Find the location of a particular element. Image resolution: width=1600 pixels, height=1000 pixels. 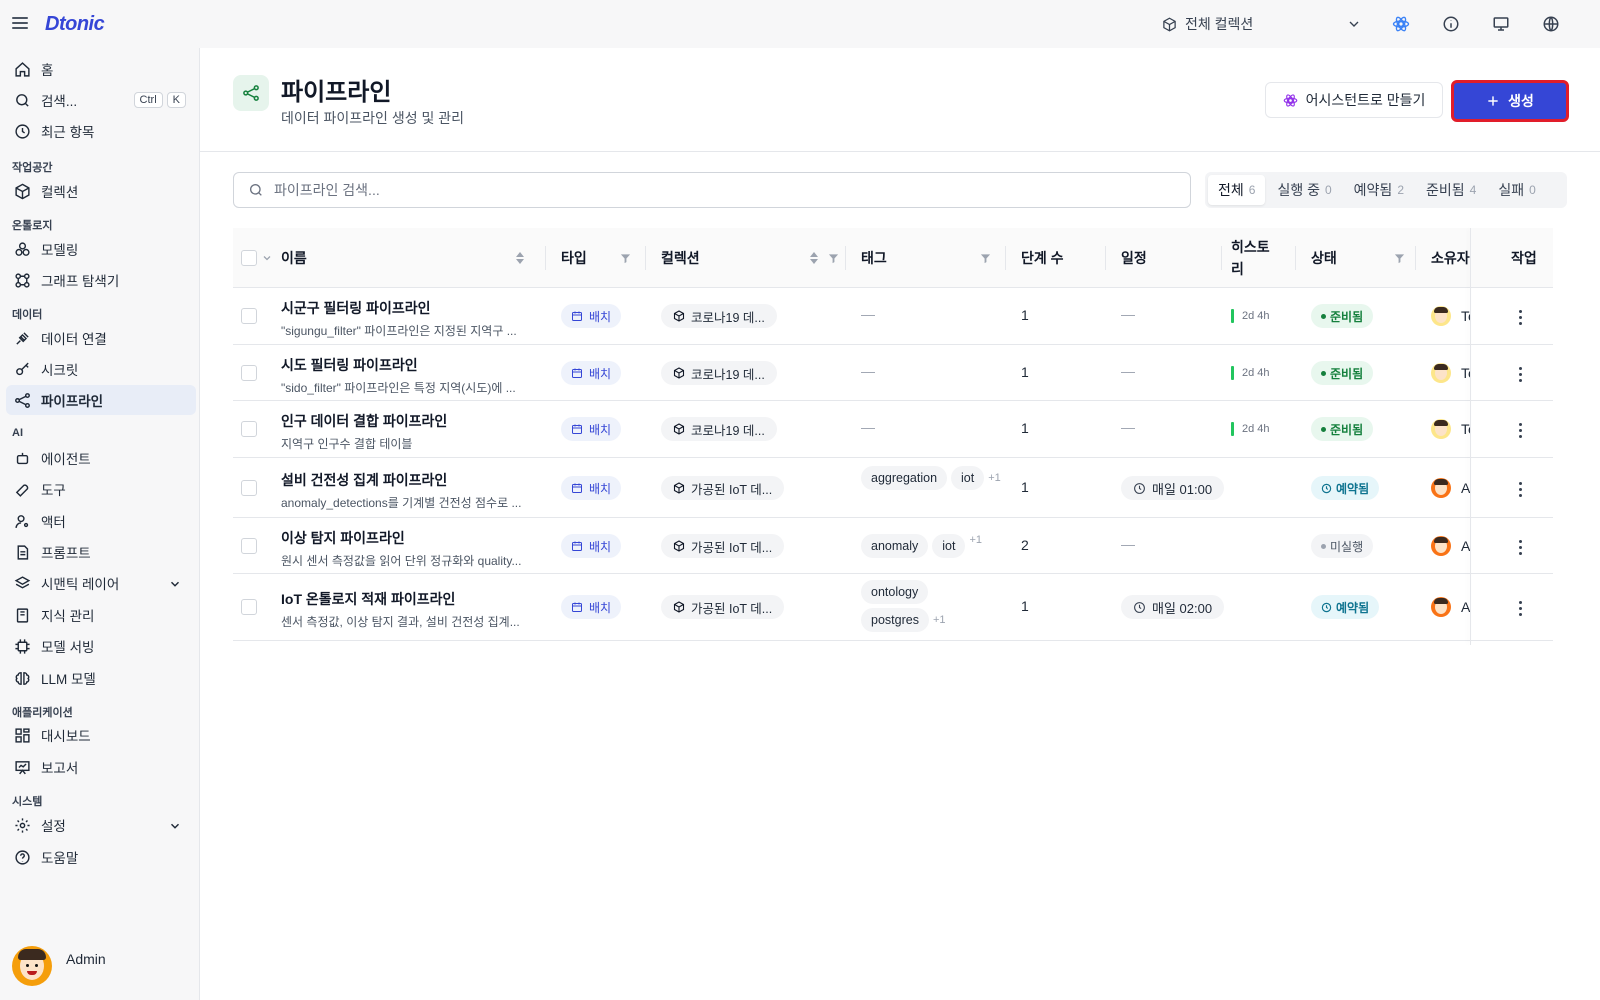

sidebar-item-label: 설정 is located at coordinates (53, 826).